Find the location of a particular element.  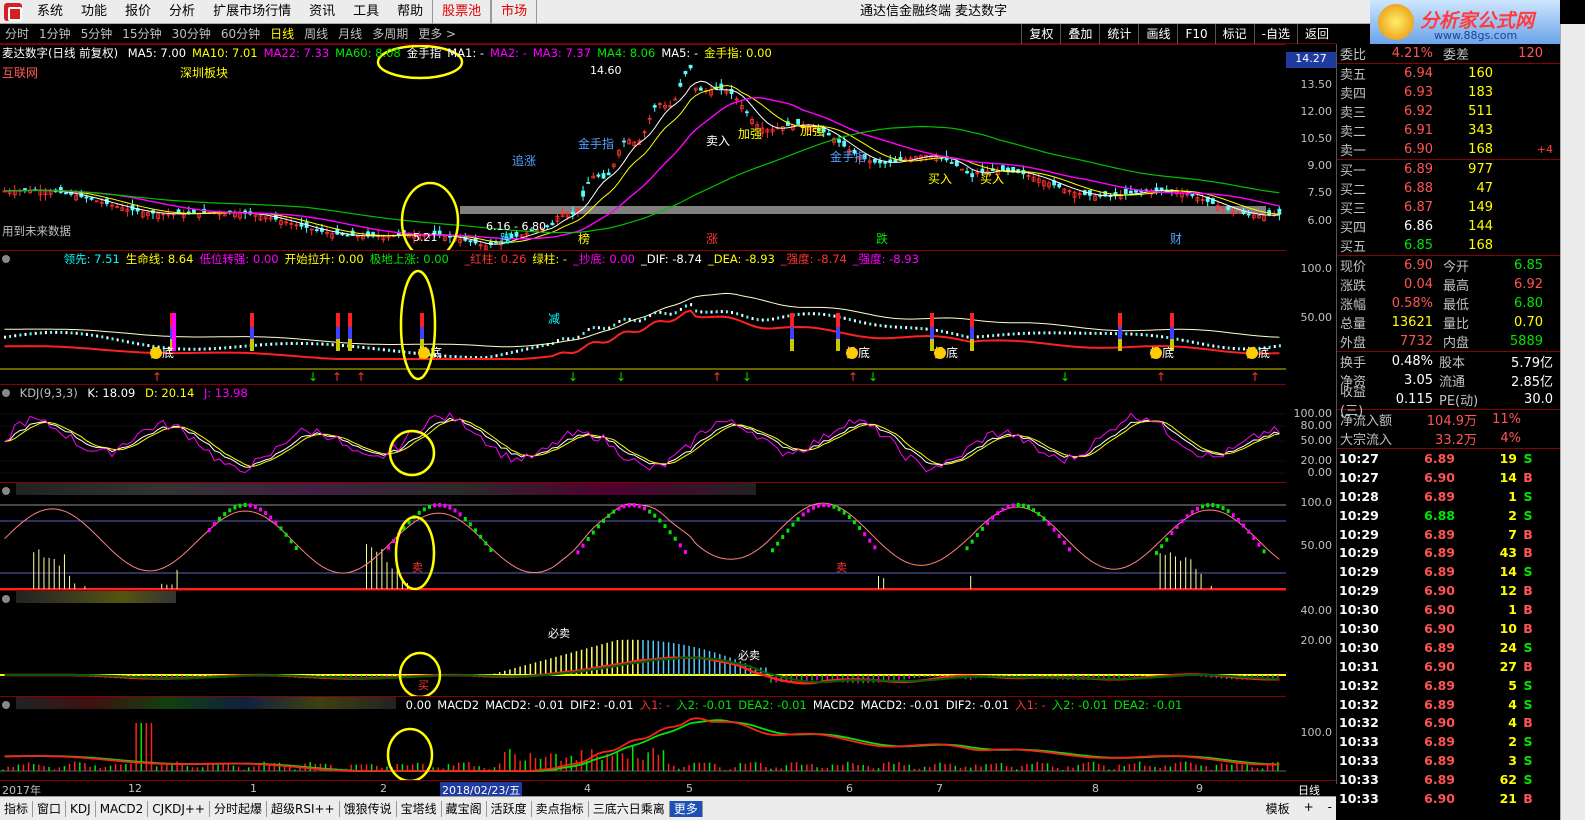

bottom-control: - is located at coordinates (1330, 808).